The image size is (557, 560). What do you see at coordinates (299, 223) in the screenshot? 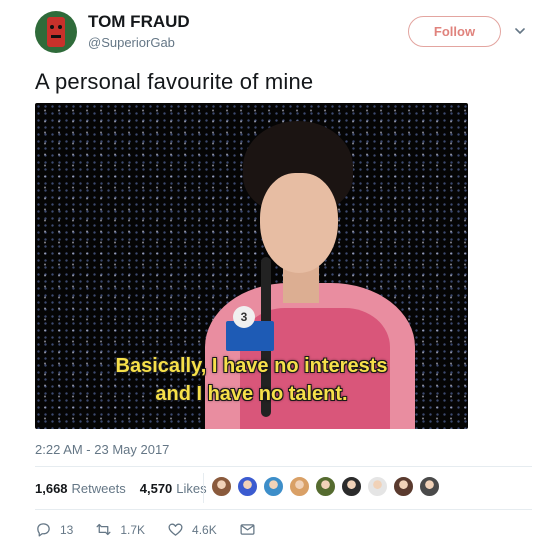
I see `person-face` at bounding box center [299, 223].